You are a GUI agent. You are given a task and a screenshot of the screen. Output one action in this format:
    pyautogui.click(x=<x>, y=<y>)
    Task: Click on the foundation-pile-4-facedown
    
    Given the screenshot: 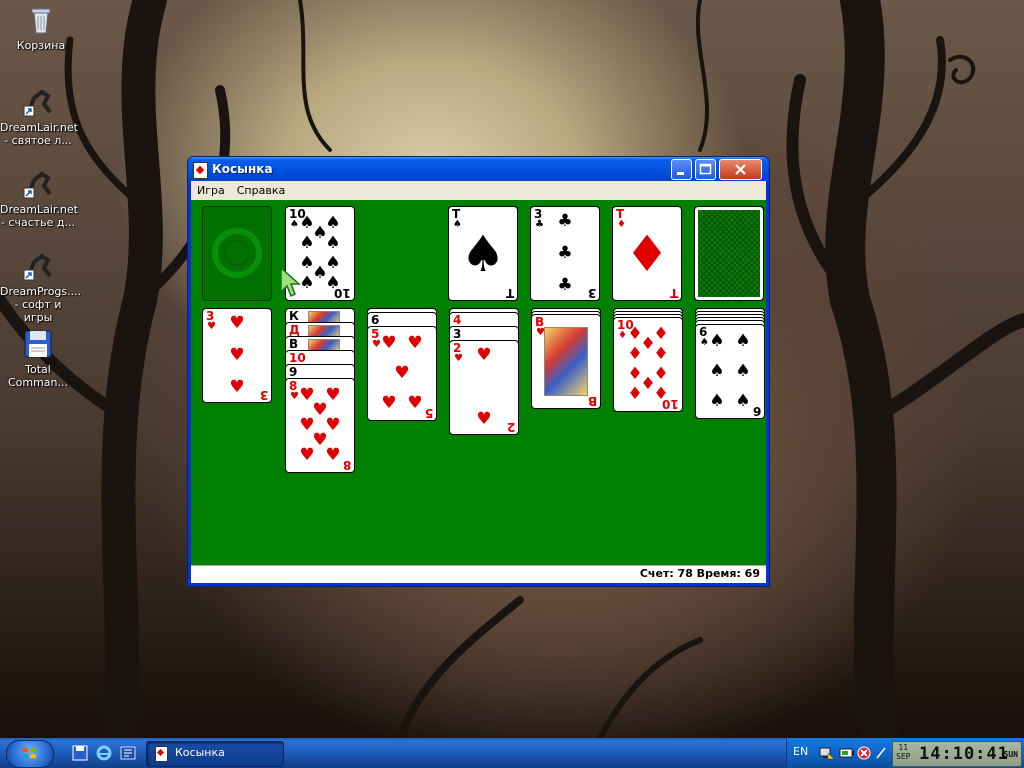 What is the action you would take?
    pyautogui.click(x=729, y=253)
    